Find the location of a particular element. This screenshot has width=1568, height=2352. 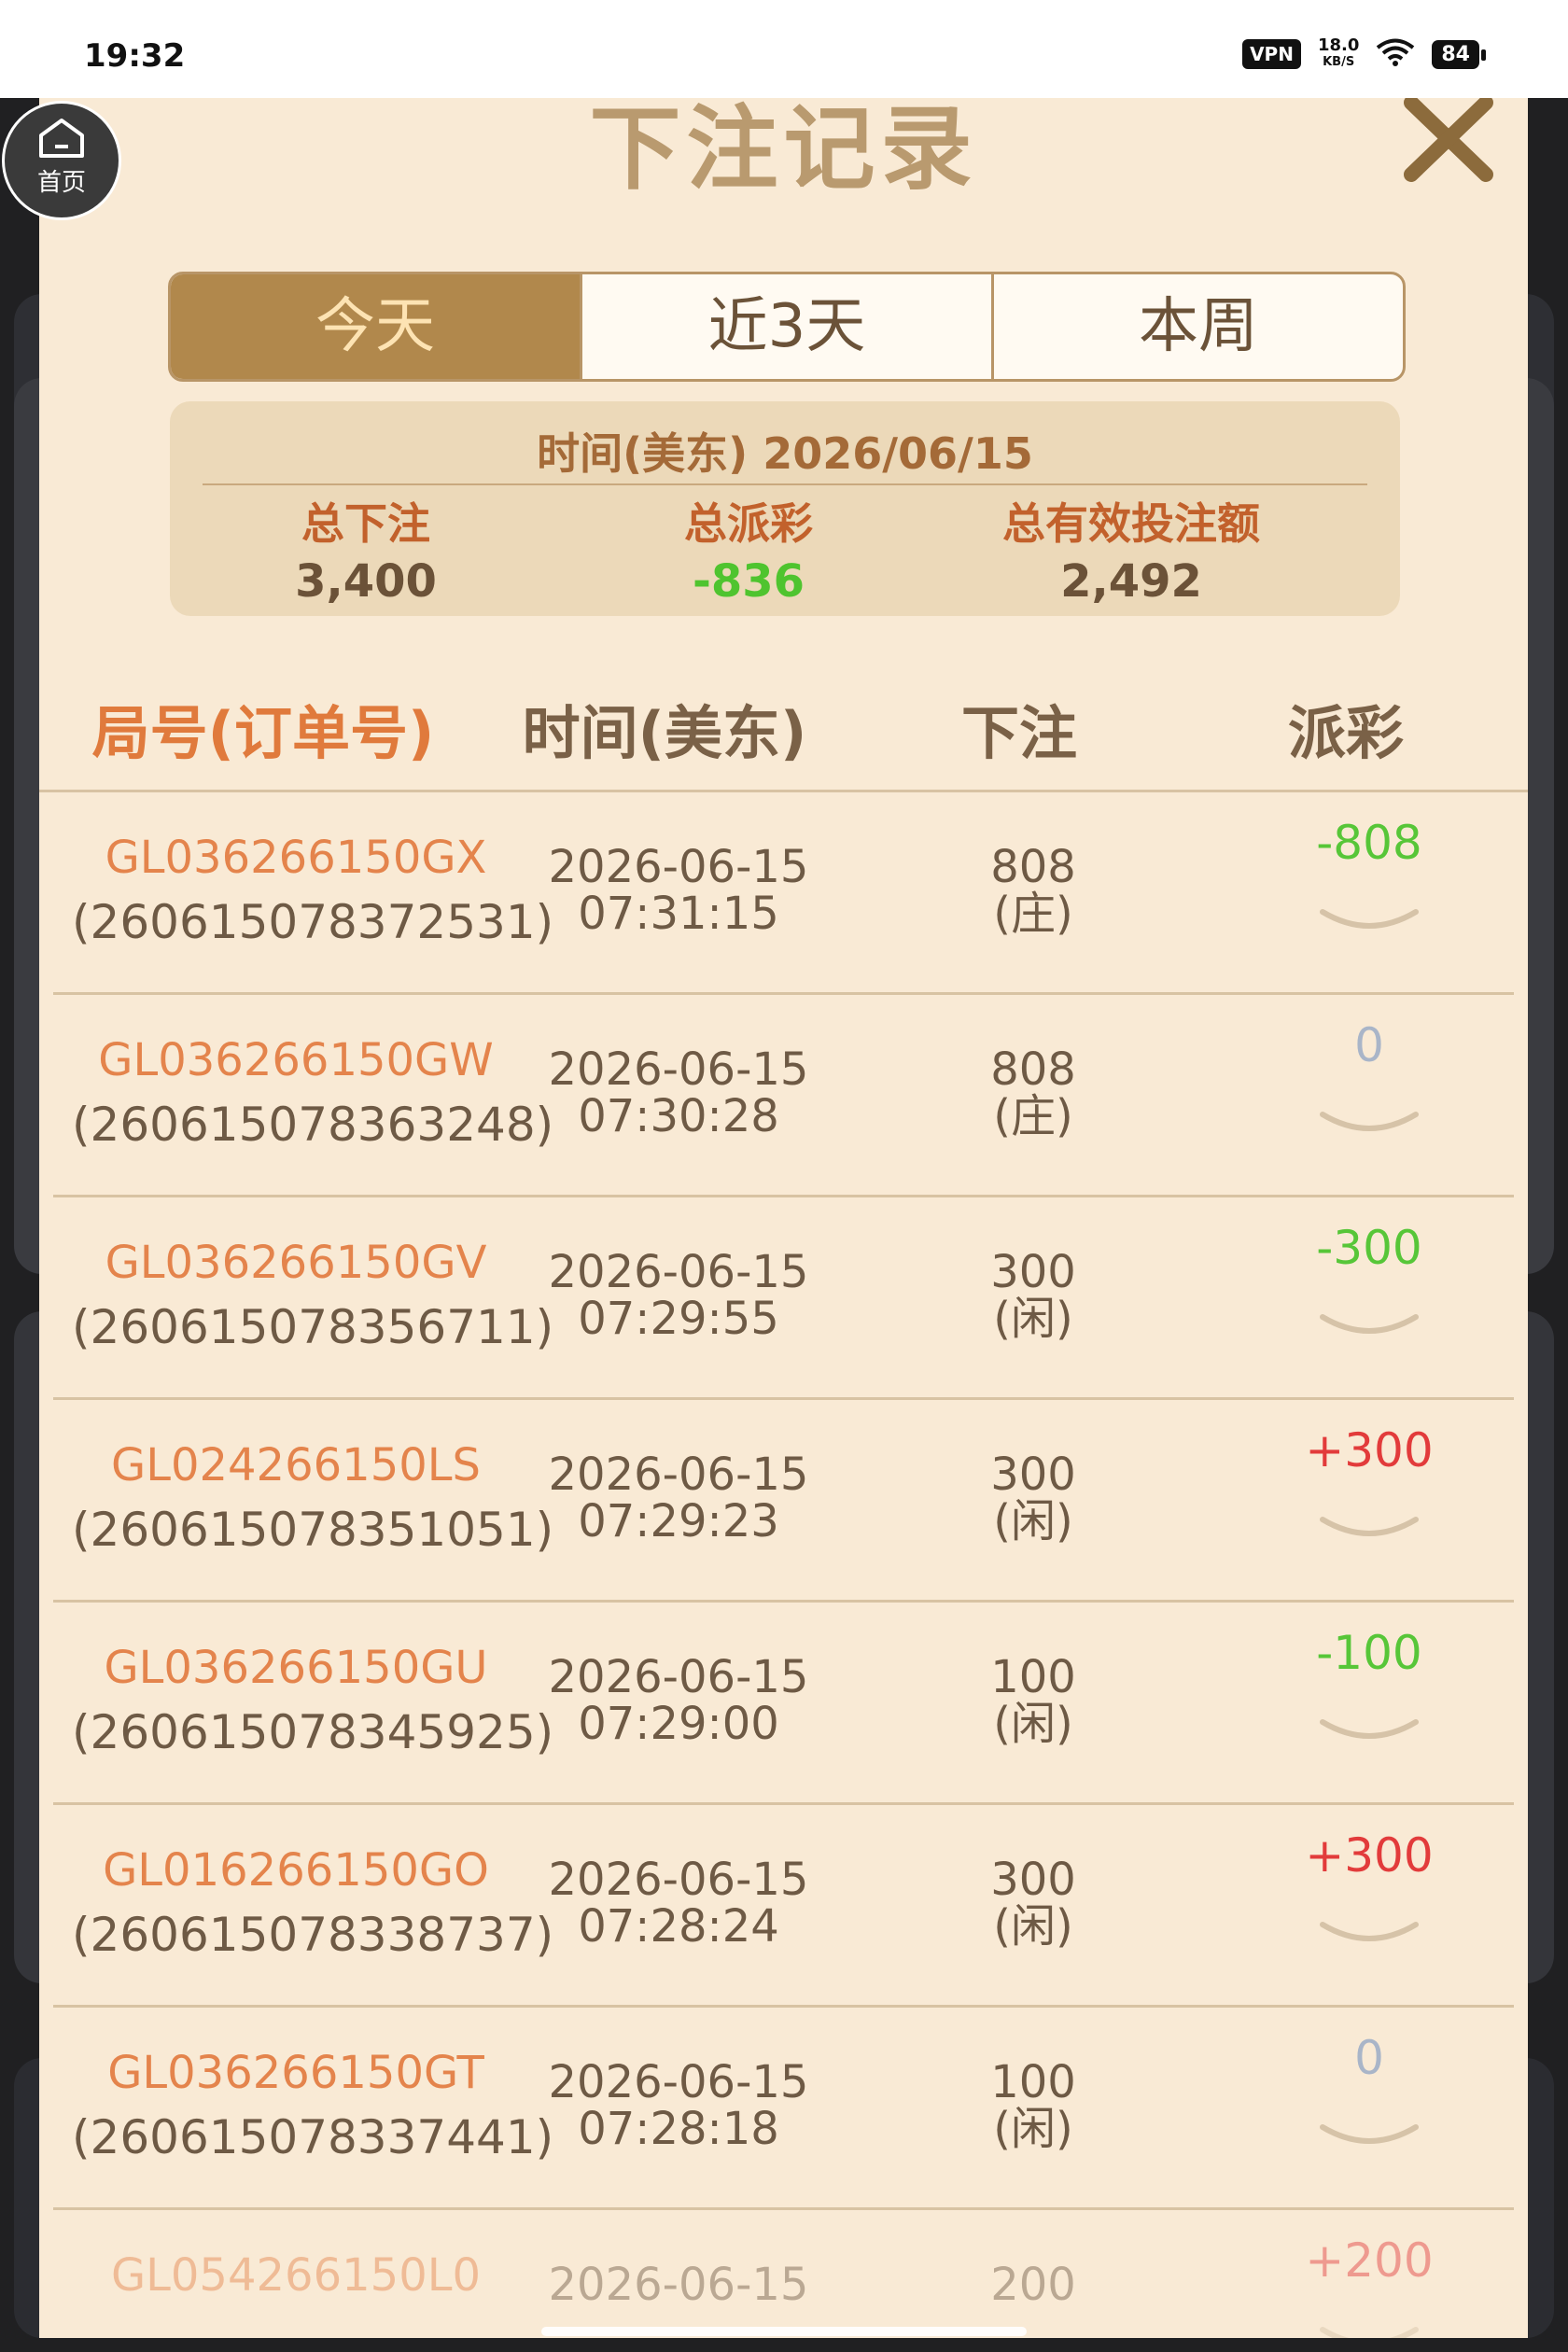

order-id: (260615078356711) is located at coordinates (313, 1327).